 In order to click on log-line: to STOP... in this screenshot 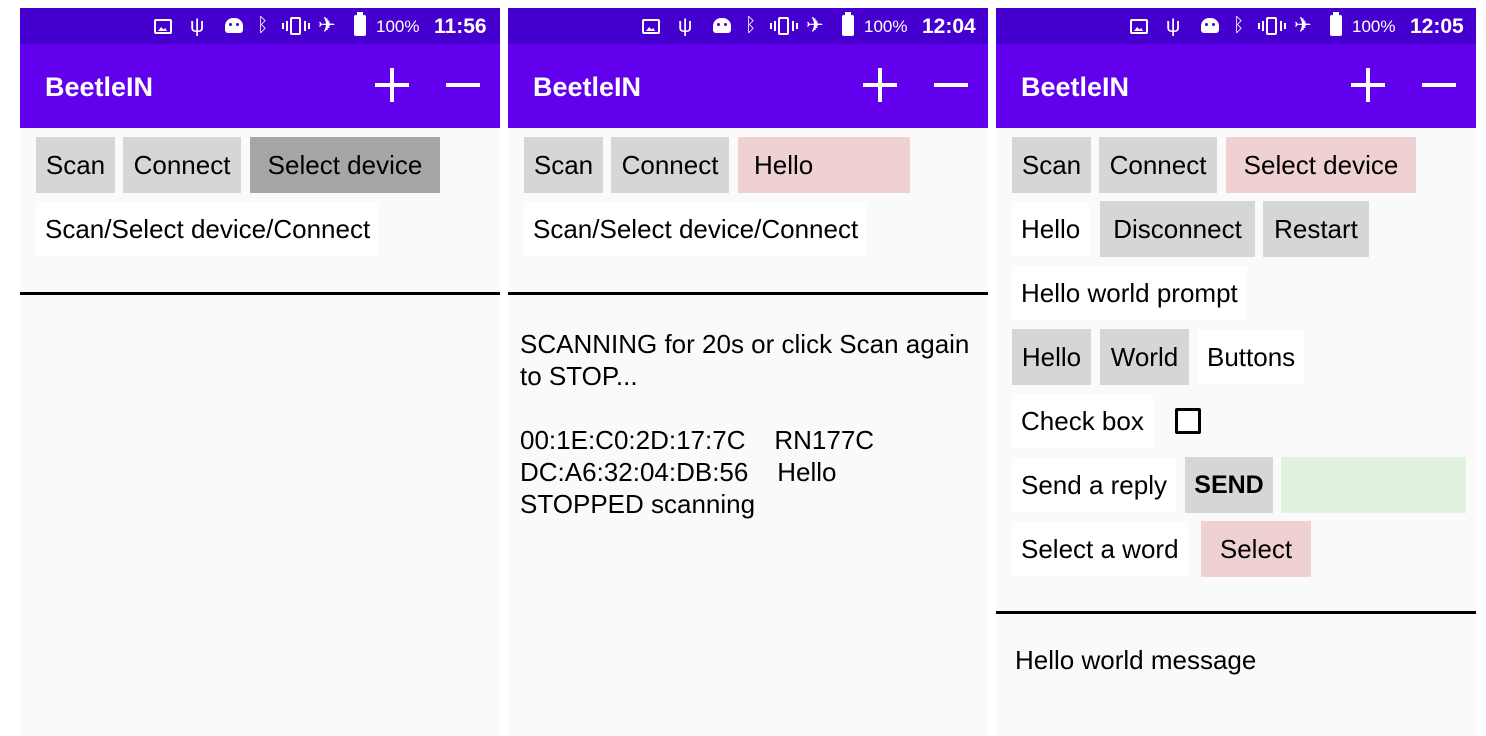, I will do `click(579, 376)`.